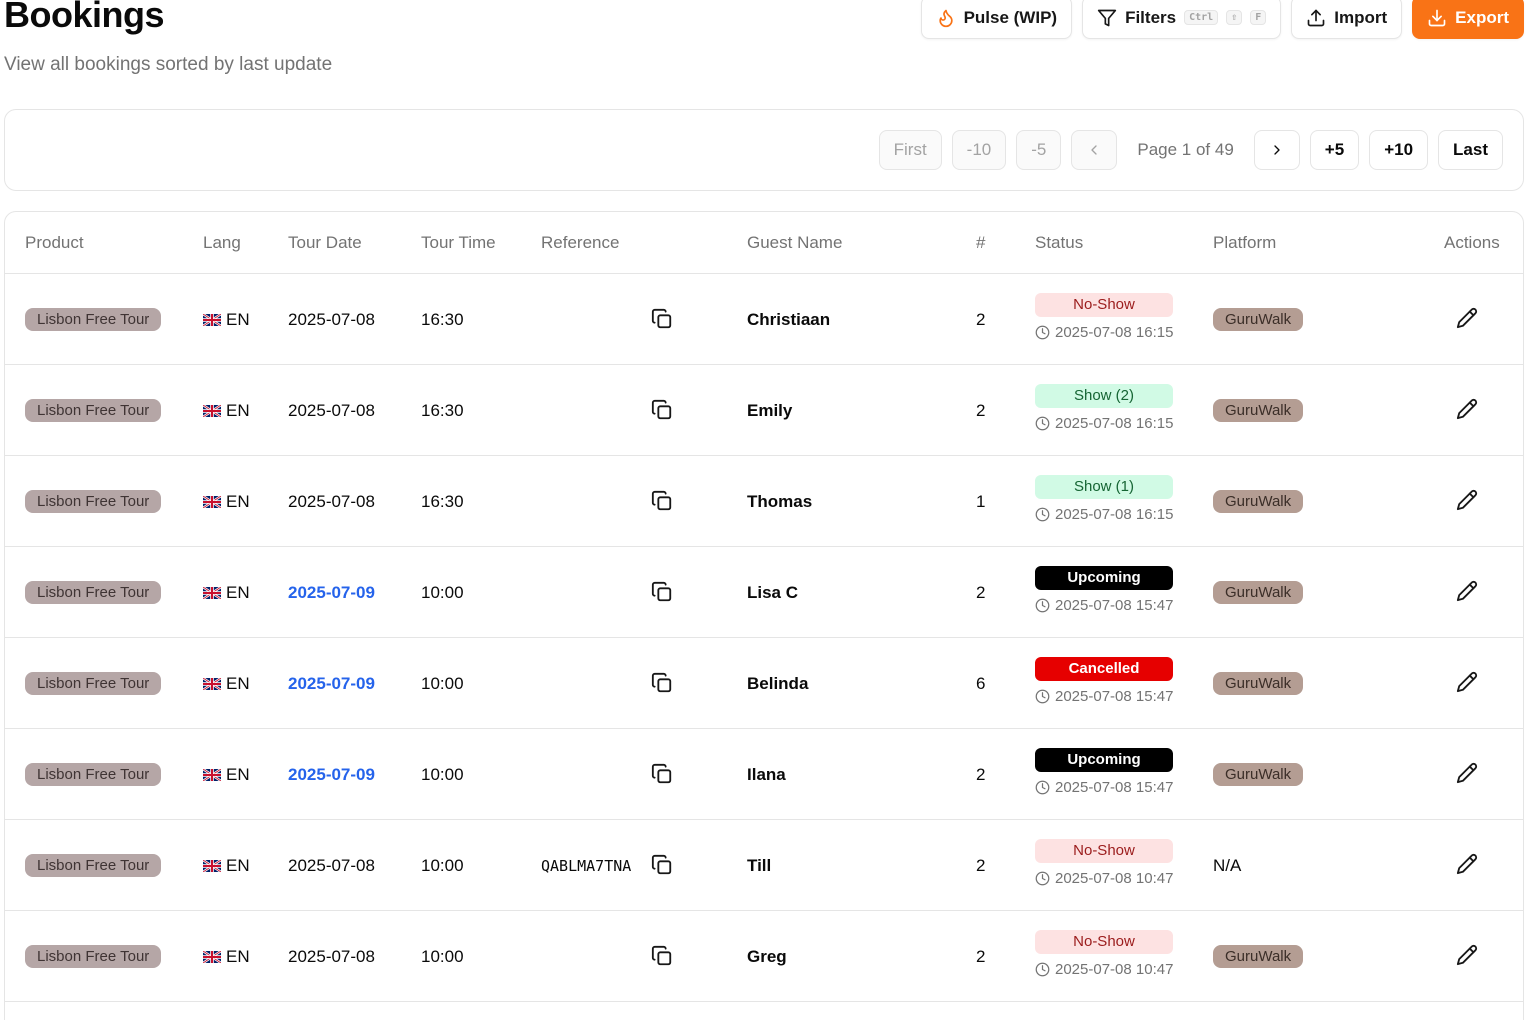 The height and width of the screenshot is (1020, 1532). What do you see at coordinates (767, 956) in the screenshot?
I see `guest-name: Greg` at bounding box center [767, 956].